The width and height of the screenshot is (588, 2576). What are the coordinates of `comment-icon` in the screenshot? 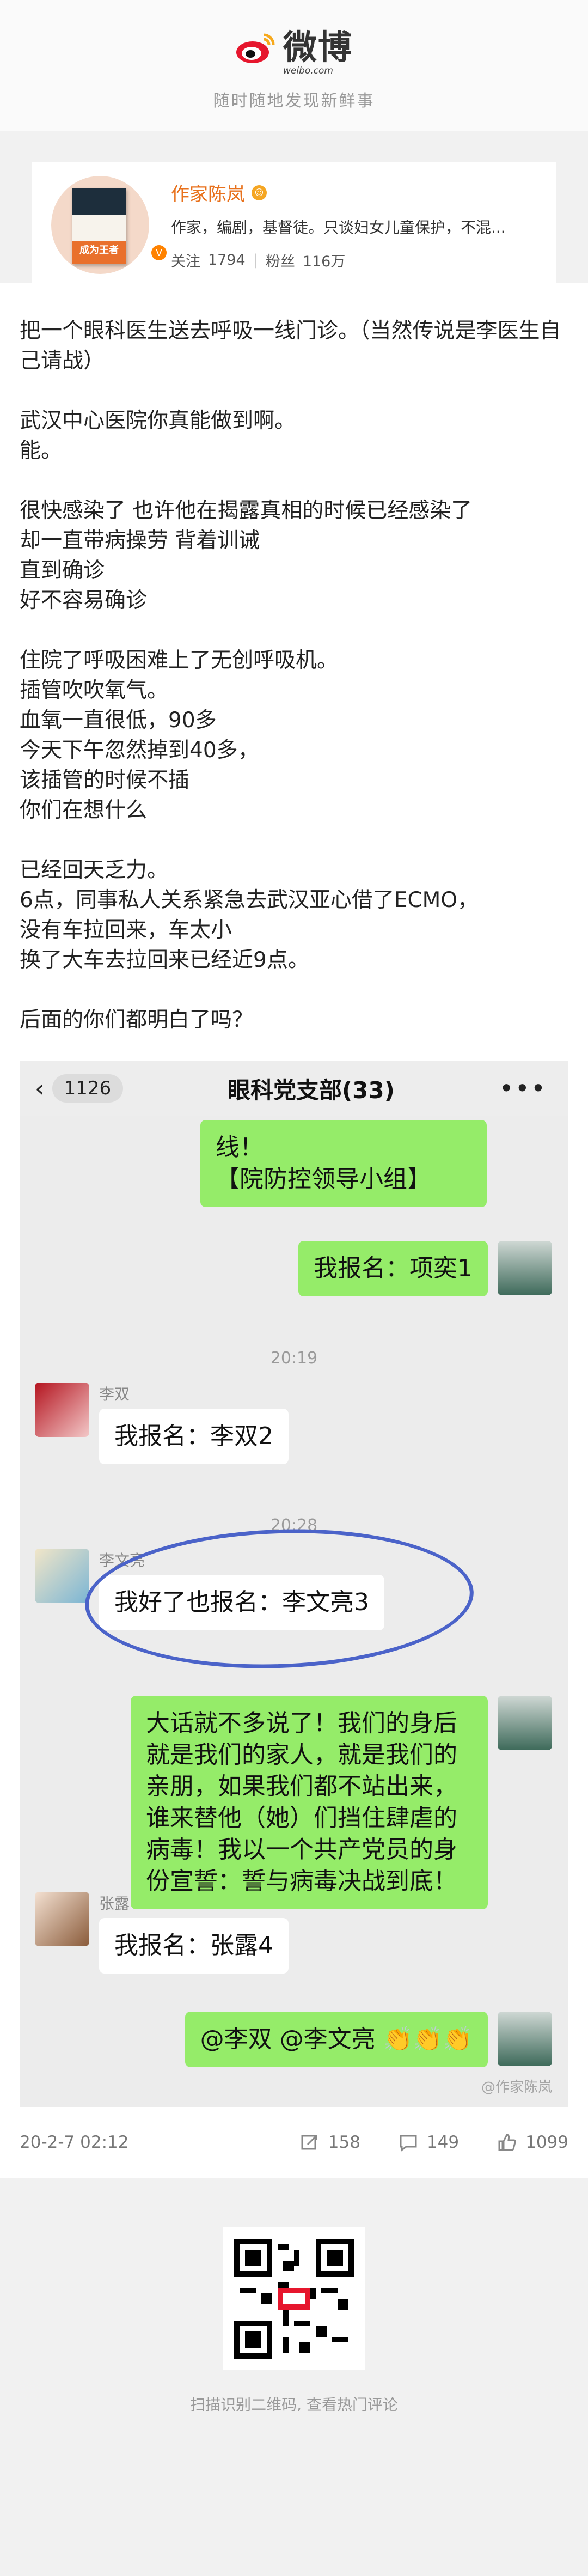 It's located at (408, 2143).